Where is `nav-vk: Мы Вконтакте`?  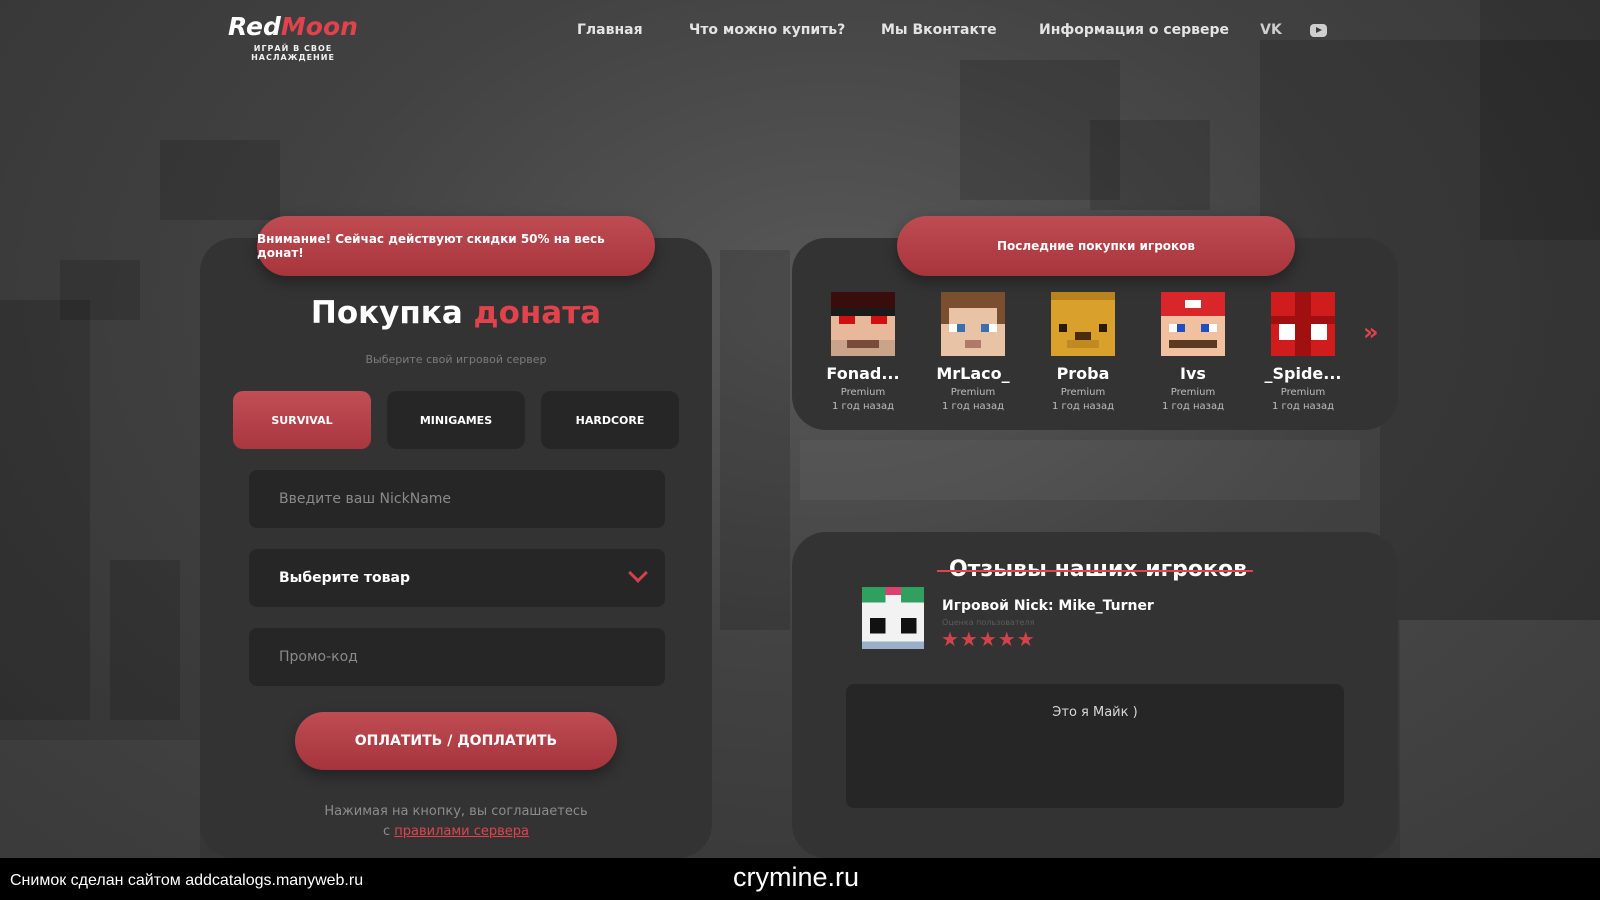 nav-vk: Мы Вконтакте is located at coordinates (939, 33).